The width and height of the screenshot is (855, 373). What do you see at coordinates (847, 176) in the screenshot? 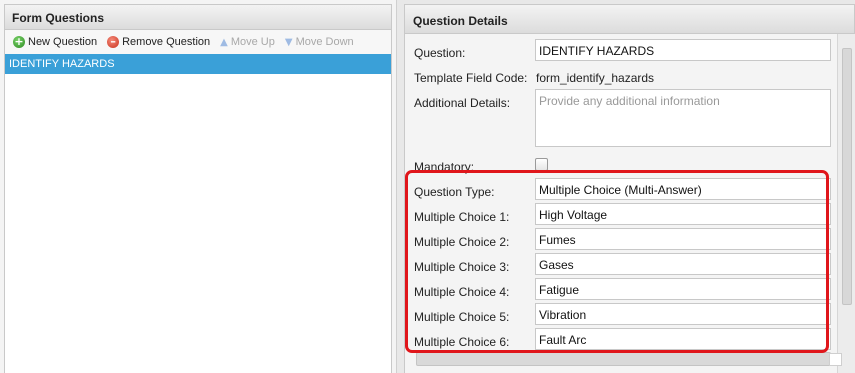
I see `vertical-scroll-thumb` at bounding box center [847, 176].